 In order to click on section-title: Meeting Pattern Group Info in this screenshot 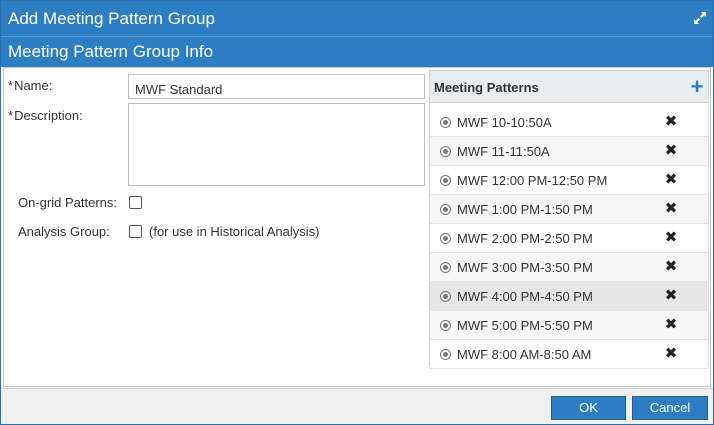, I will do `click(111, 51)`.